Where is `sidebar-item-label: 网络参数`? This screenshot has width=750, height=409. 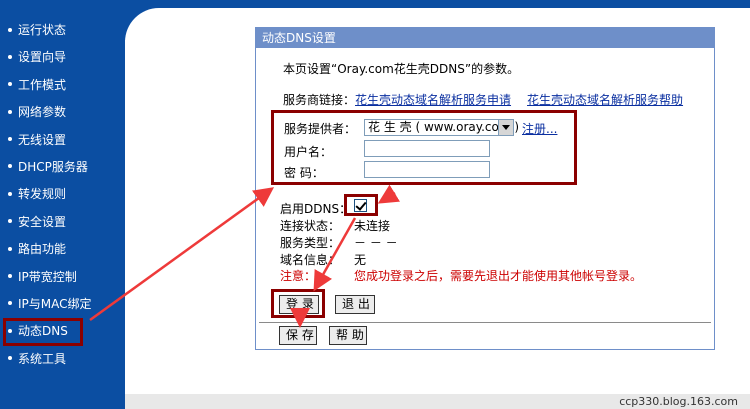 sidebar-item-label: 网络参数 is located at coordinates (42, 112).